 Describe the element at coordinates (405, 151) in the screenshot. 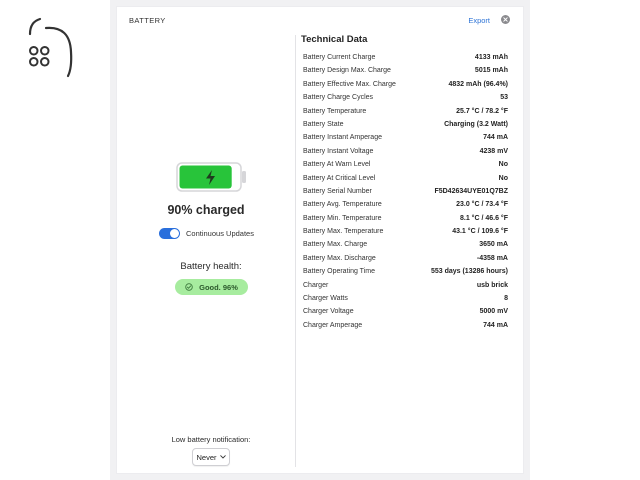

I see `table-row: Battery Instant Voltage 4238 mV` at that location.